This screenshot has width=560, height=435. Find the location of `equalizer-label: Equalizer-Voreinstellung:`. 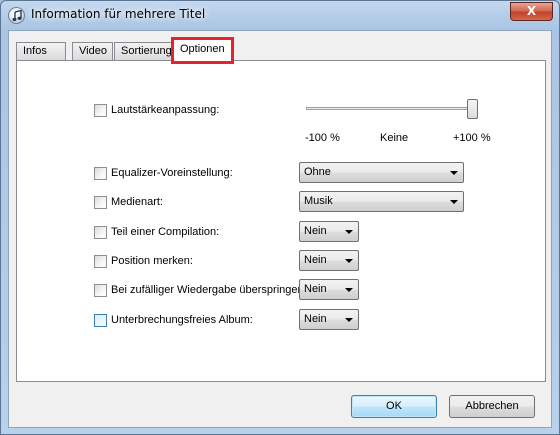

equalizer-label: Equalizer-Voreinstellung: is located at coordinates (172, 173).